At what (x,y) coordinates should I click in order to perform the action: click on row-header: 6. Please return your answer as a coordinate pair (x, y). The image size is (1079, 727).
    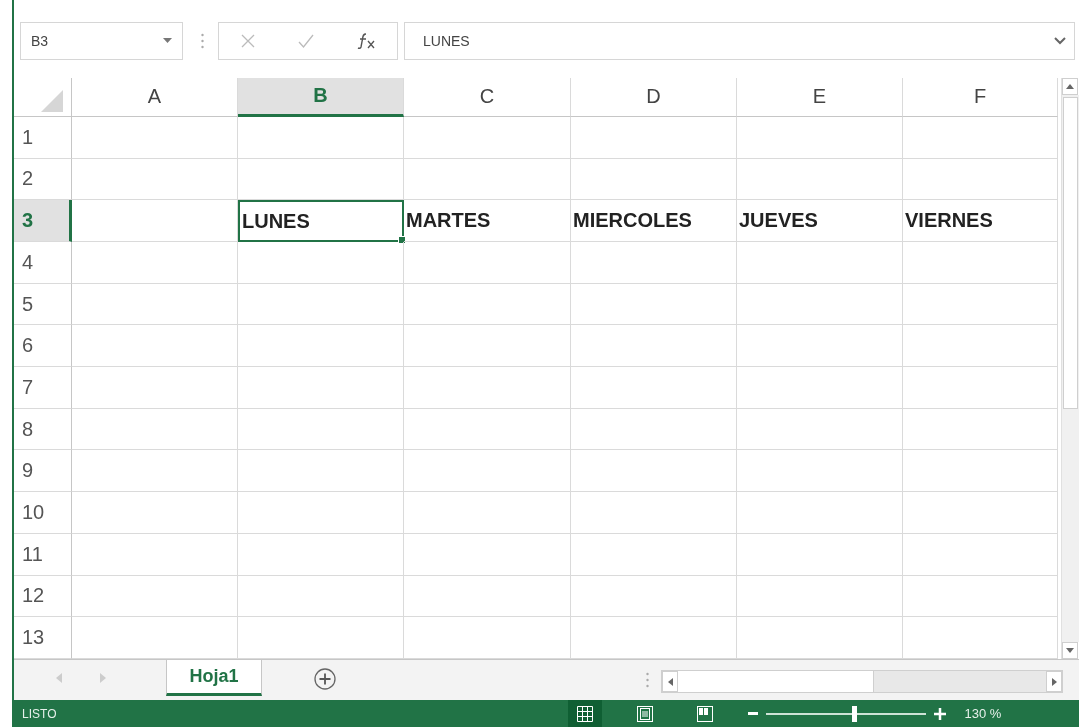
    Looking at the image, I should click on (43, 346).